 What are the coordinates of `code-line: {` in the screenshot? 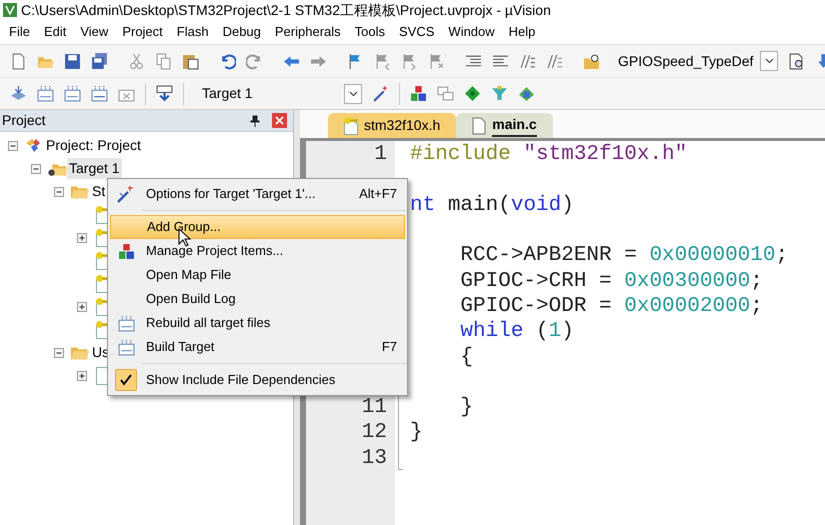 It's located at (466, 357).